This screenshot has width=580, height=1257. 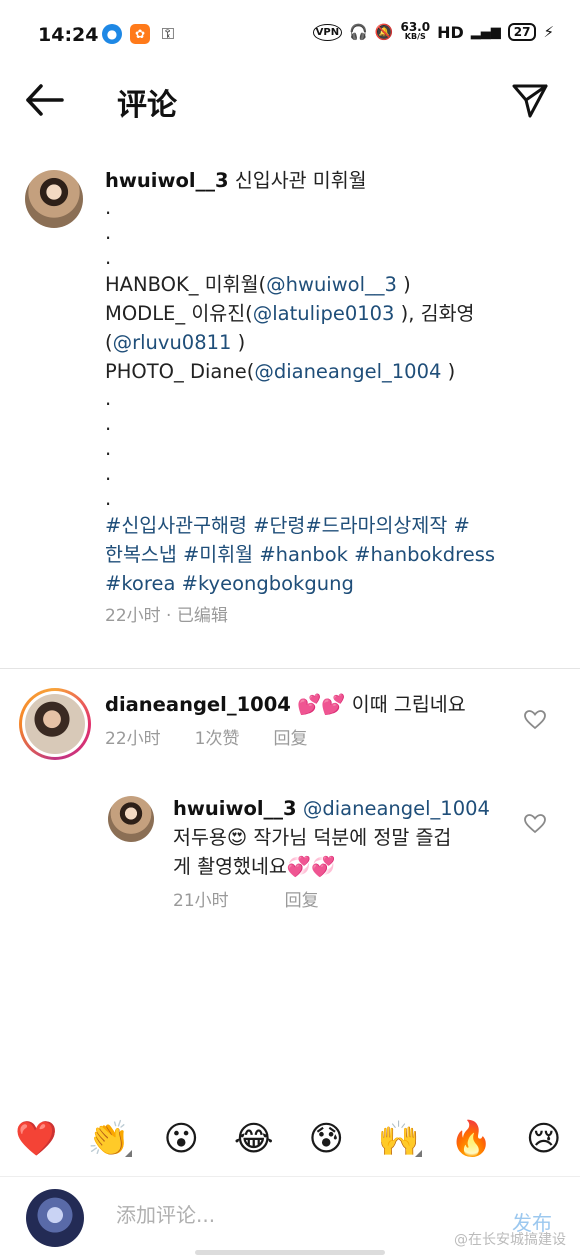 What do you see at coordinates (331, 284) in the screenshot?
I see `mention-link: @hwuiwol__3` at bounding box center [331, 284].